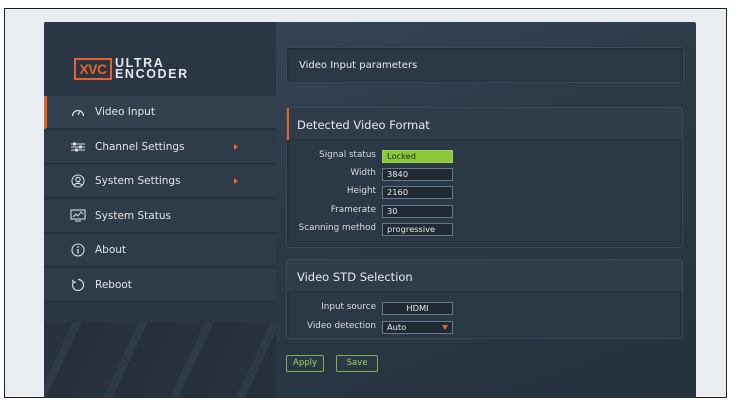 The width and height of the screenshot is (745, 412). I want to click on framerate-value: 30, so click(417, 211).